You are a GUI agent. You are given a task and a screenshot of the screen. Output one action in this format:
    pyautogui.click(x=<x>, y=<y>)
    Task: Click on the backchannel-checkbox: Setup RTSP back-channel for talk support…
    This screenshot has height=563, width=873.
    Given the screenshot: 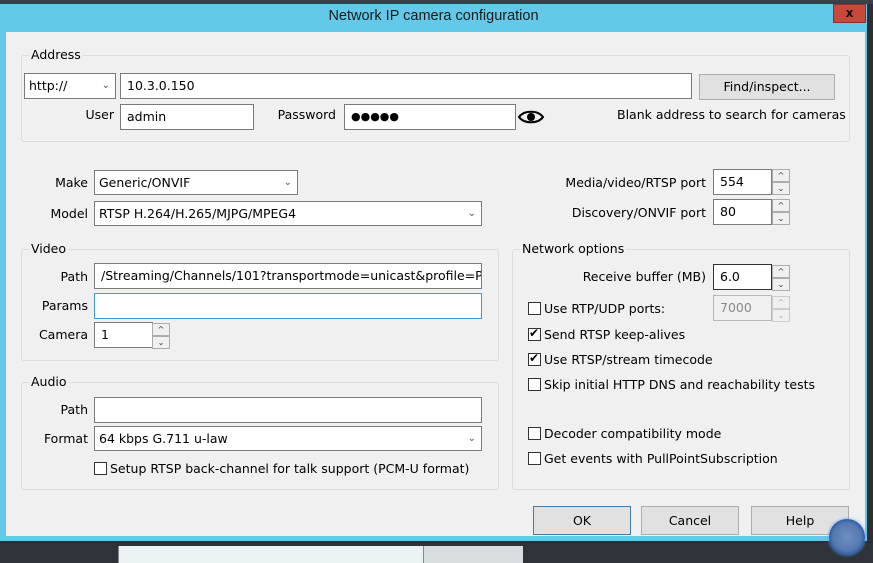 What is the action you would take?
    pyautogui.click(x=281, y=468)
    